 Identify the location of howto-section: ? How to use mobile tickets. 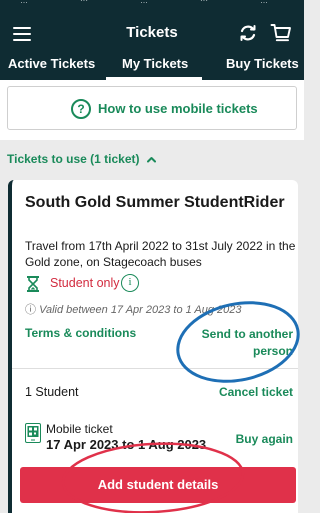
(152, 110).